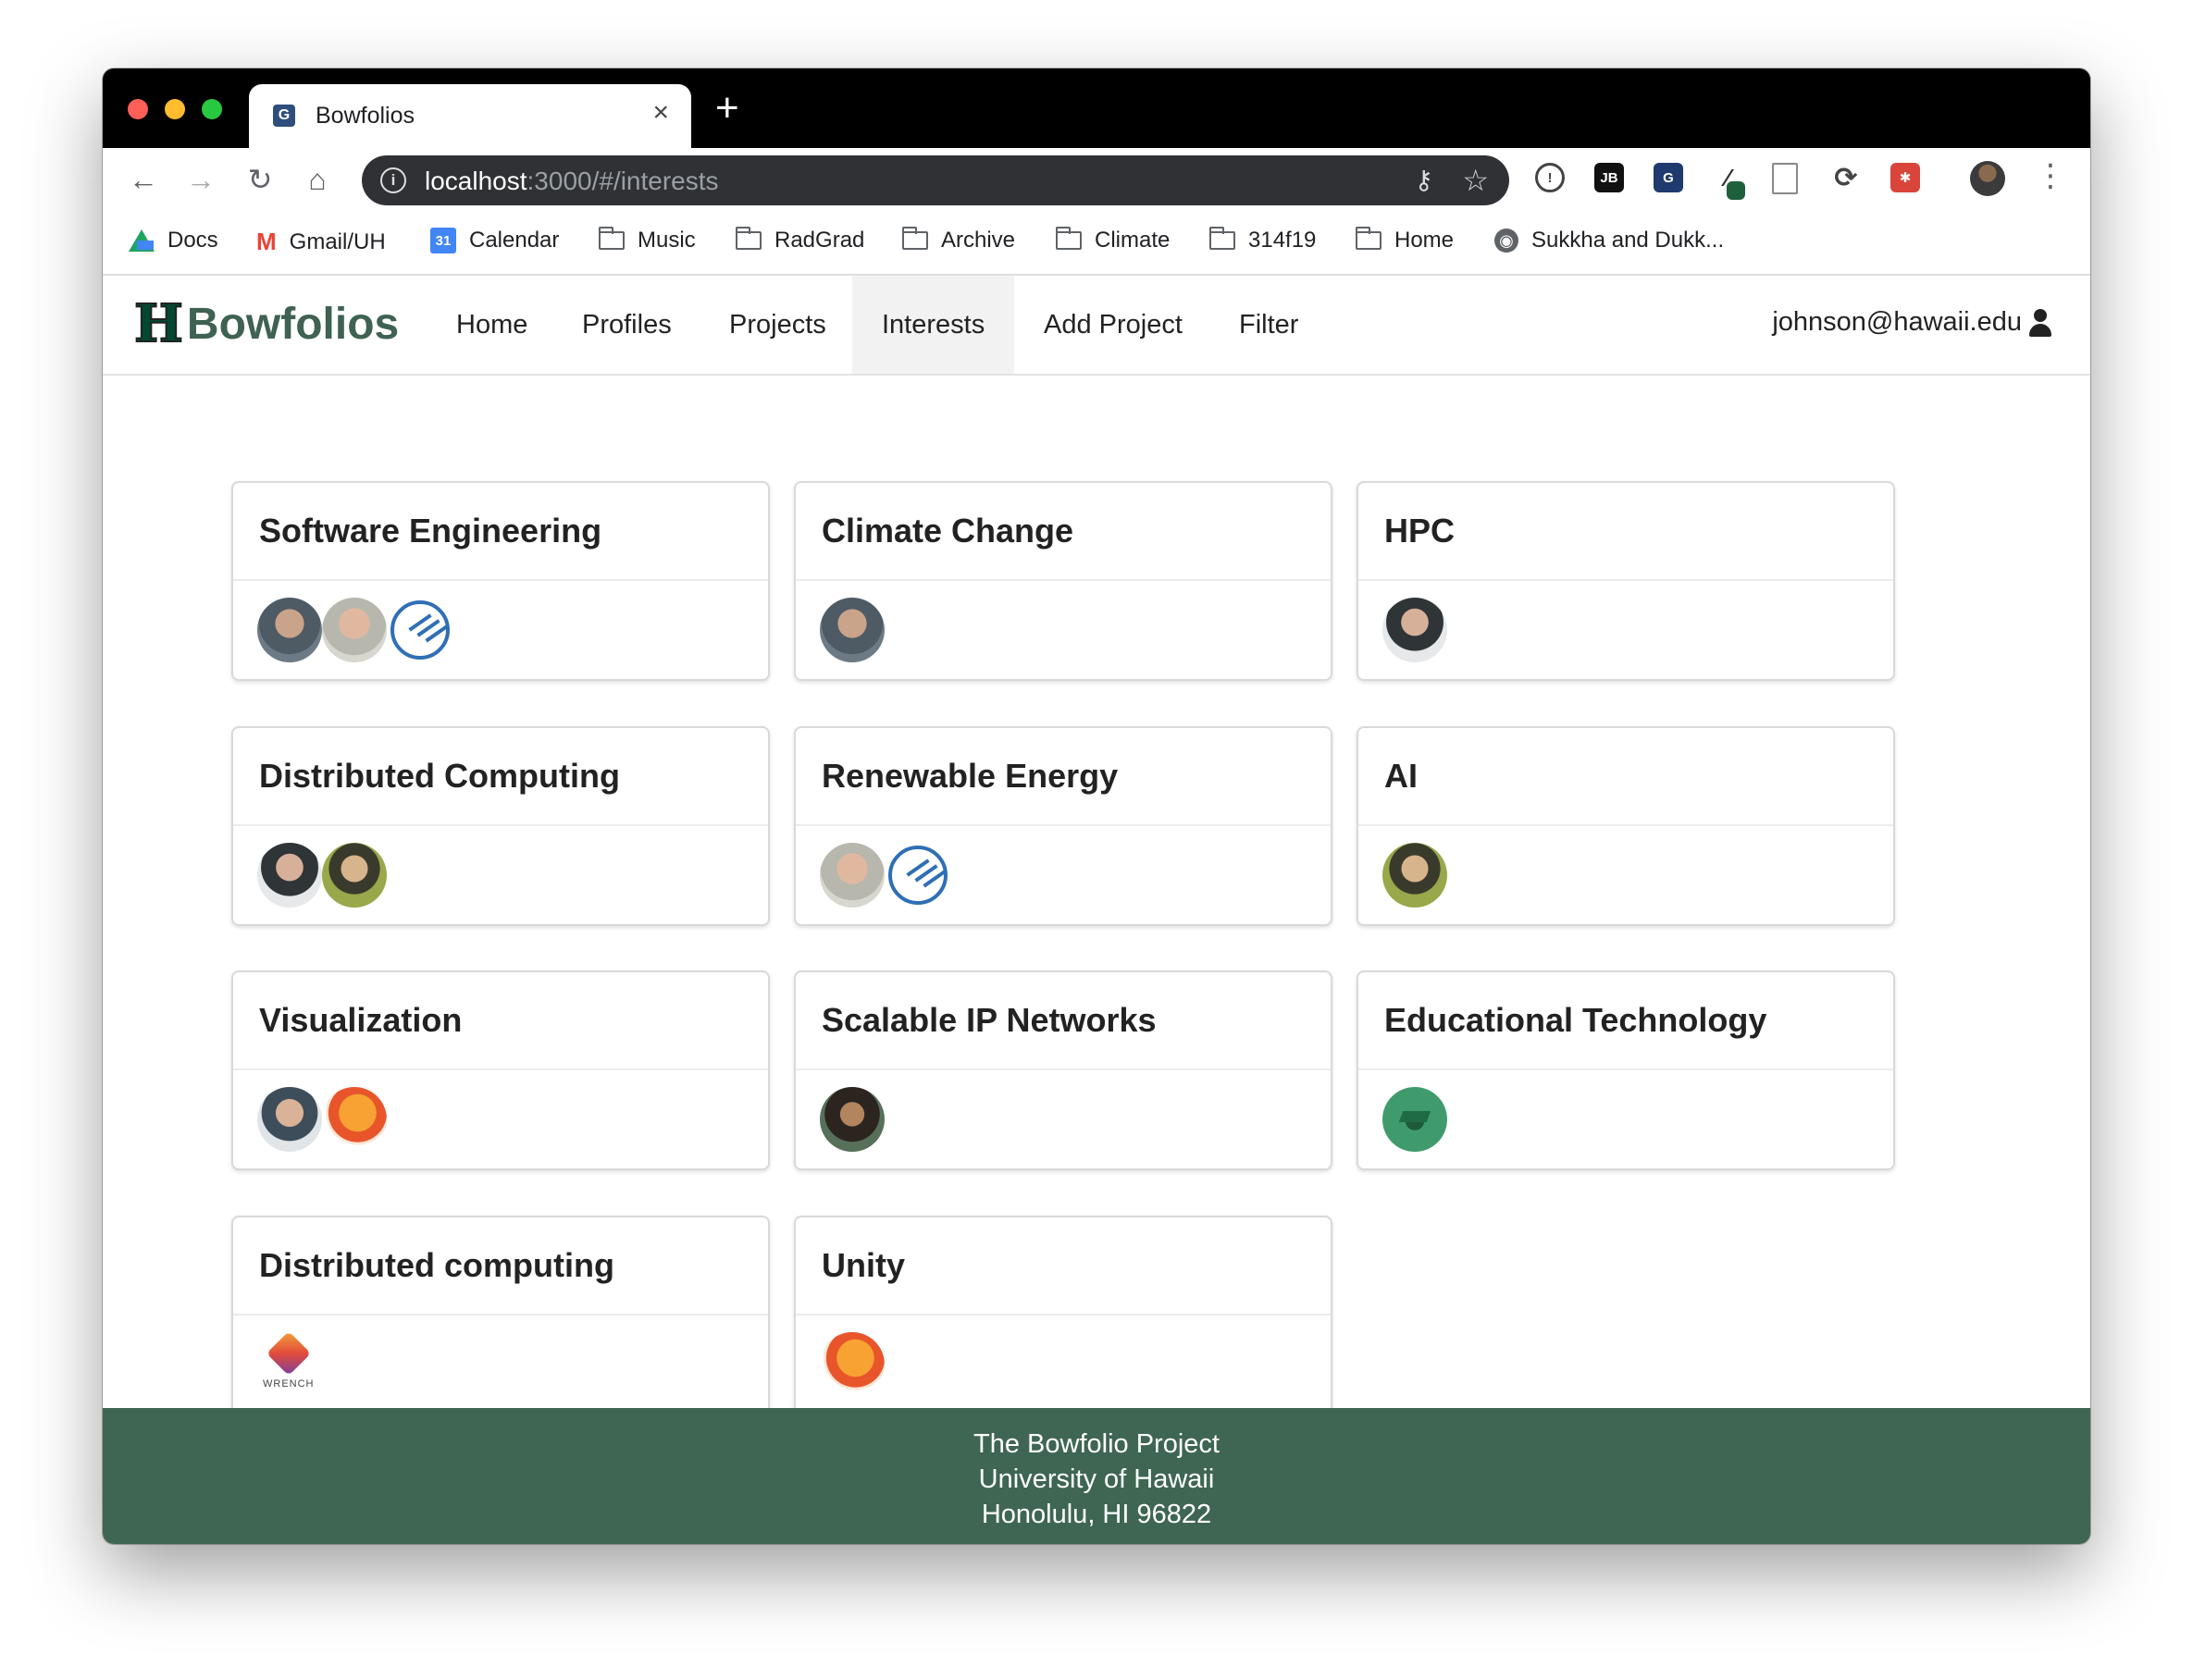  Describe the element at coordinates (393, 180) in the screenshot. I see `site-info-icon: i` at that location.